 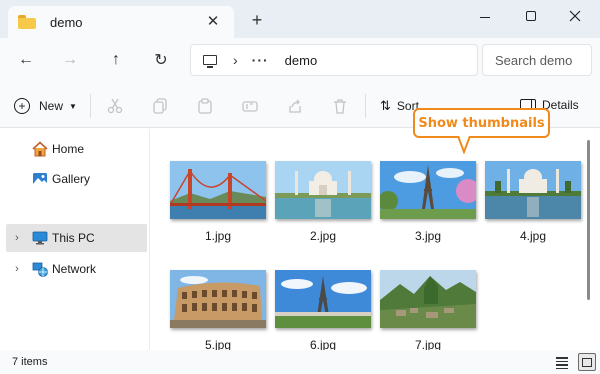 I want to click on minimize-button, so click(x=485, y=16).